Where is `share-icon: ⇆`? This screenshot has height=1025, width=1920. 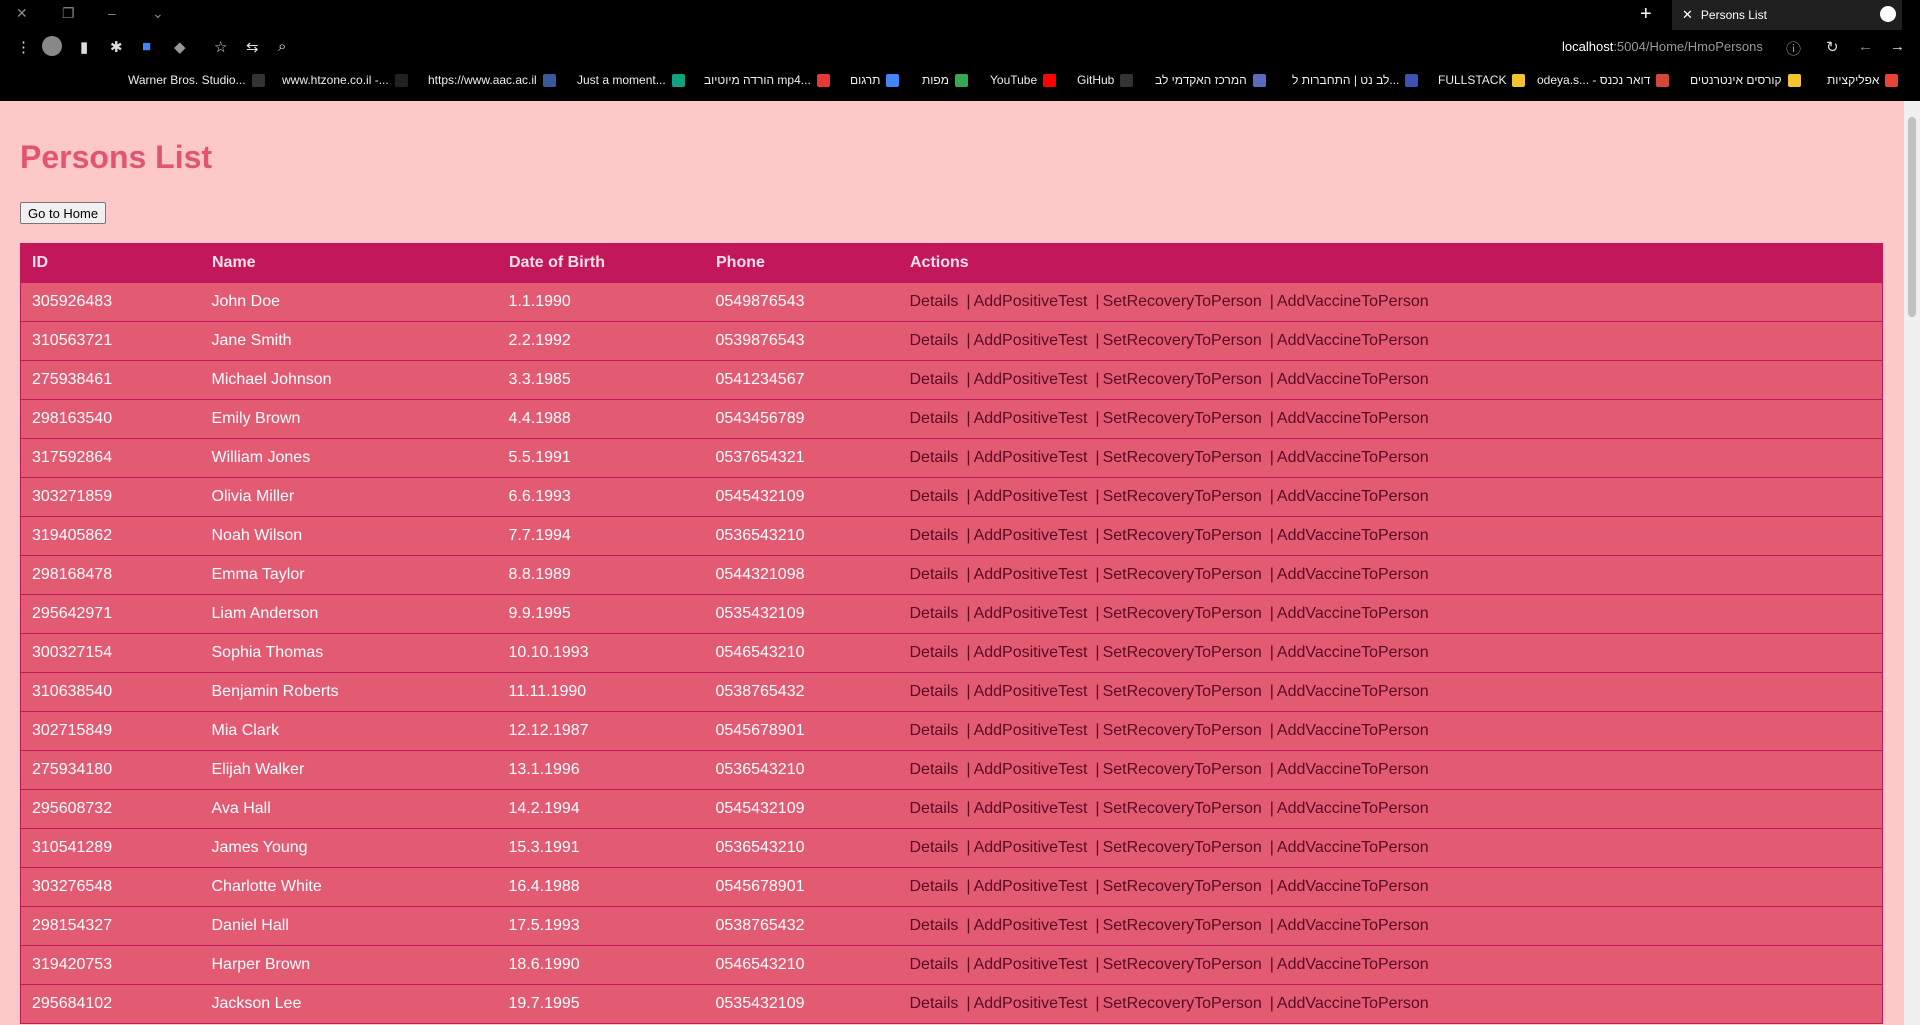 share-icon: ⇆ is located at coordinates (252, 47).